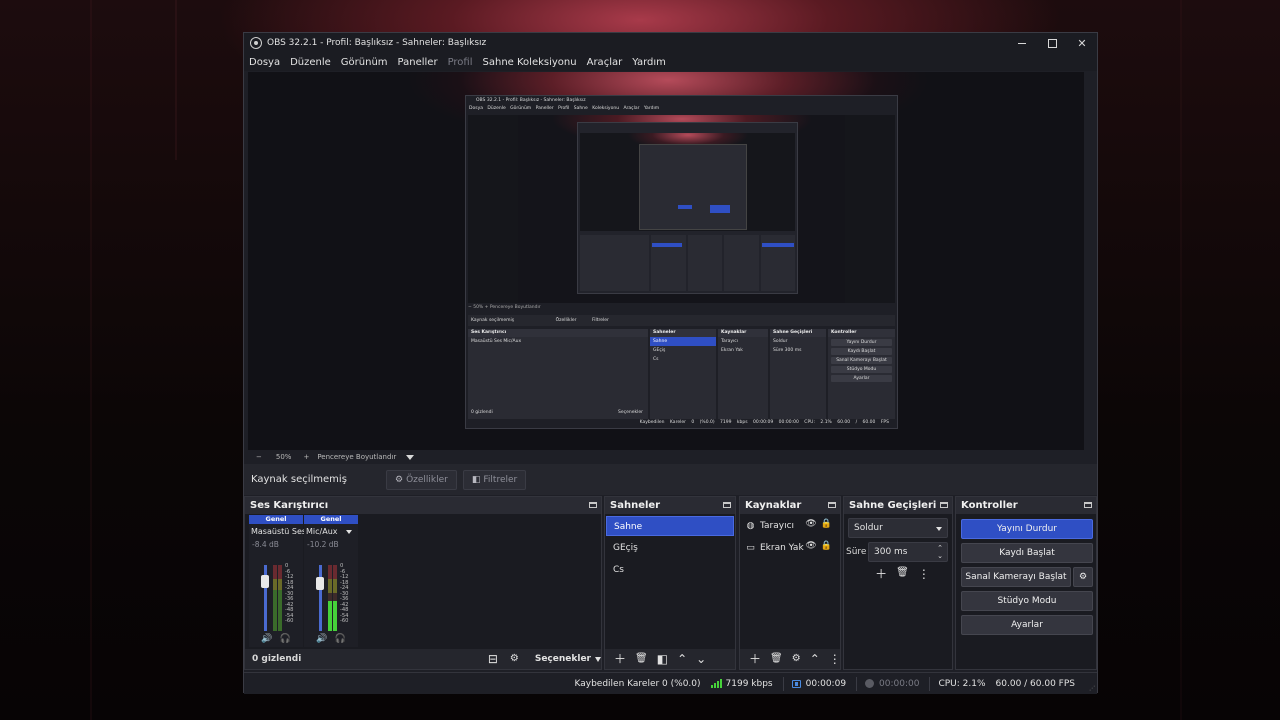 The height and width of the screenshot is (720, 1280). Describe the element at coordinates (364, 62) in the screenshot. I see `menu-view: Görünüm` at that location.